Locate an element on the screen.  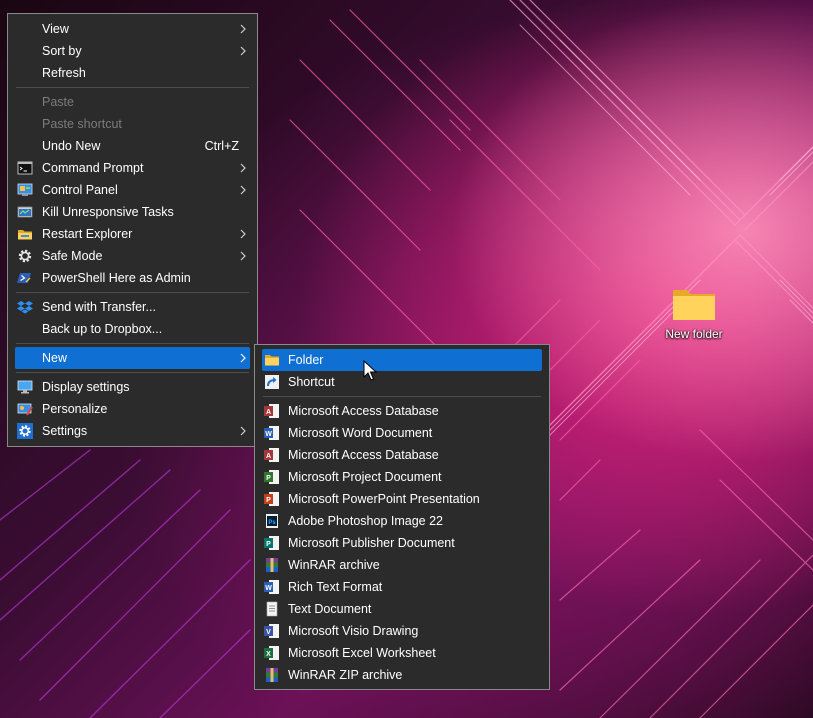
menu-item-paste-shortcut: Paste shortcut is located at coordinates (132, 124).